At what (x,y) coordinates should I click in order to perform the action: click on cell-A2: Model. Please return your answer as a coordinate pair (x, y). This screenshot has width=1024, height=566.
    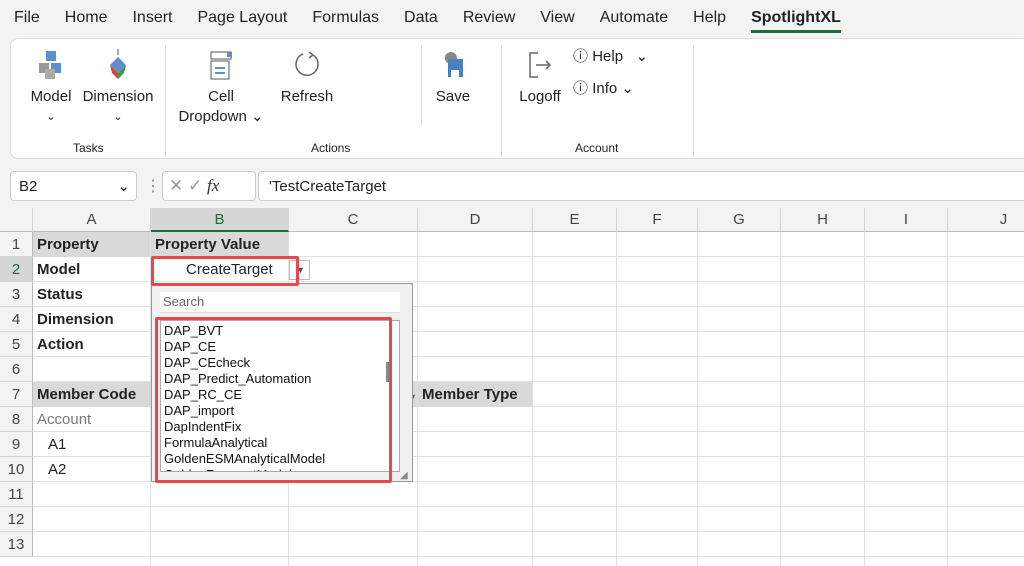
    Looking at the image, I should click on (91, 269).